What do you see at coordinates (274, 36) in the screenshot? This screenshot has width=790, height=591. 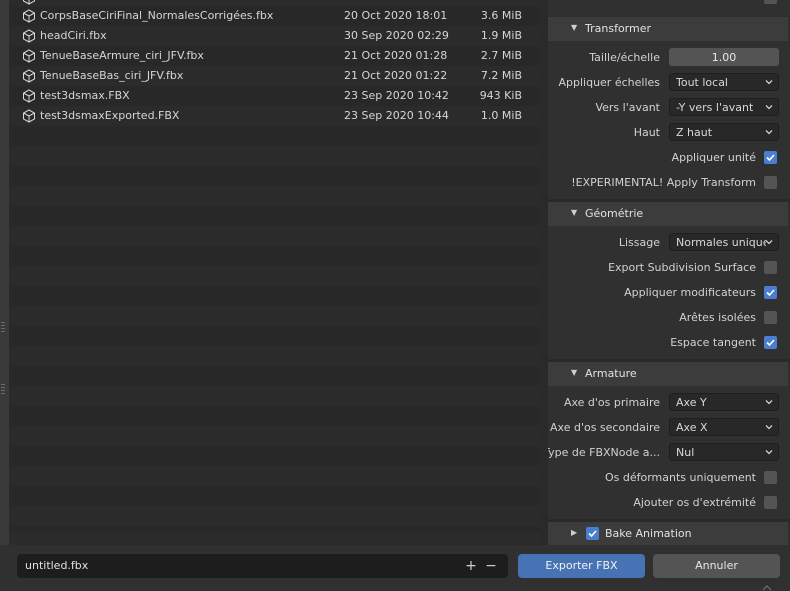 I see `file-row: headCiri.fbx 30 Sep 2020 02:29 1.9 MiB` at bounding box center [274, 36].